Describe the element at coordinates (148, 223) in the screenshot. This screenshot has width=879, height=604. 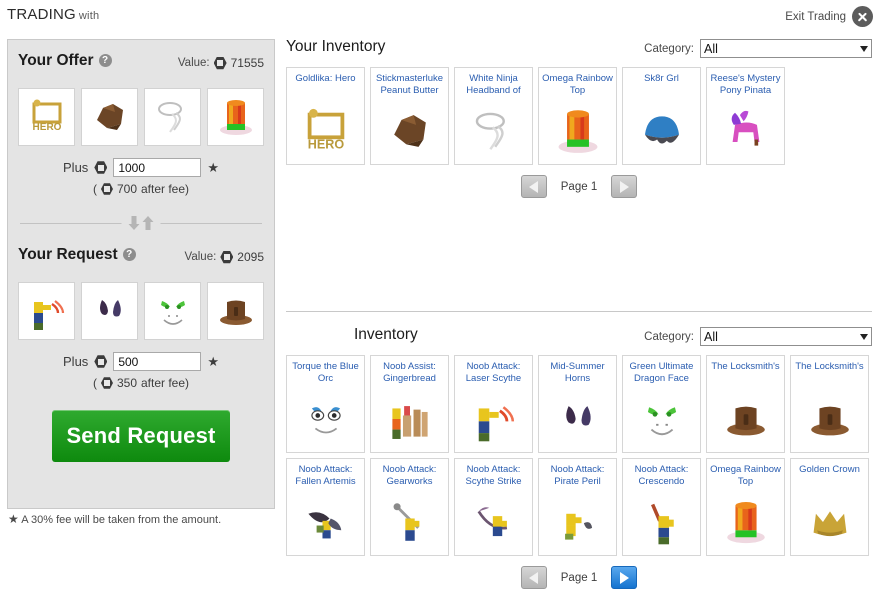
I see `arrow-up-icon` at that location.